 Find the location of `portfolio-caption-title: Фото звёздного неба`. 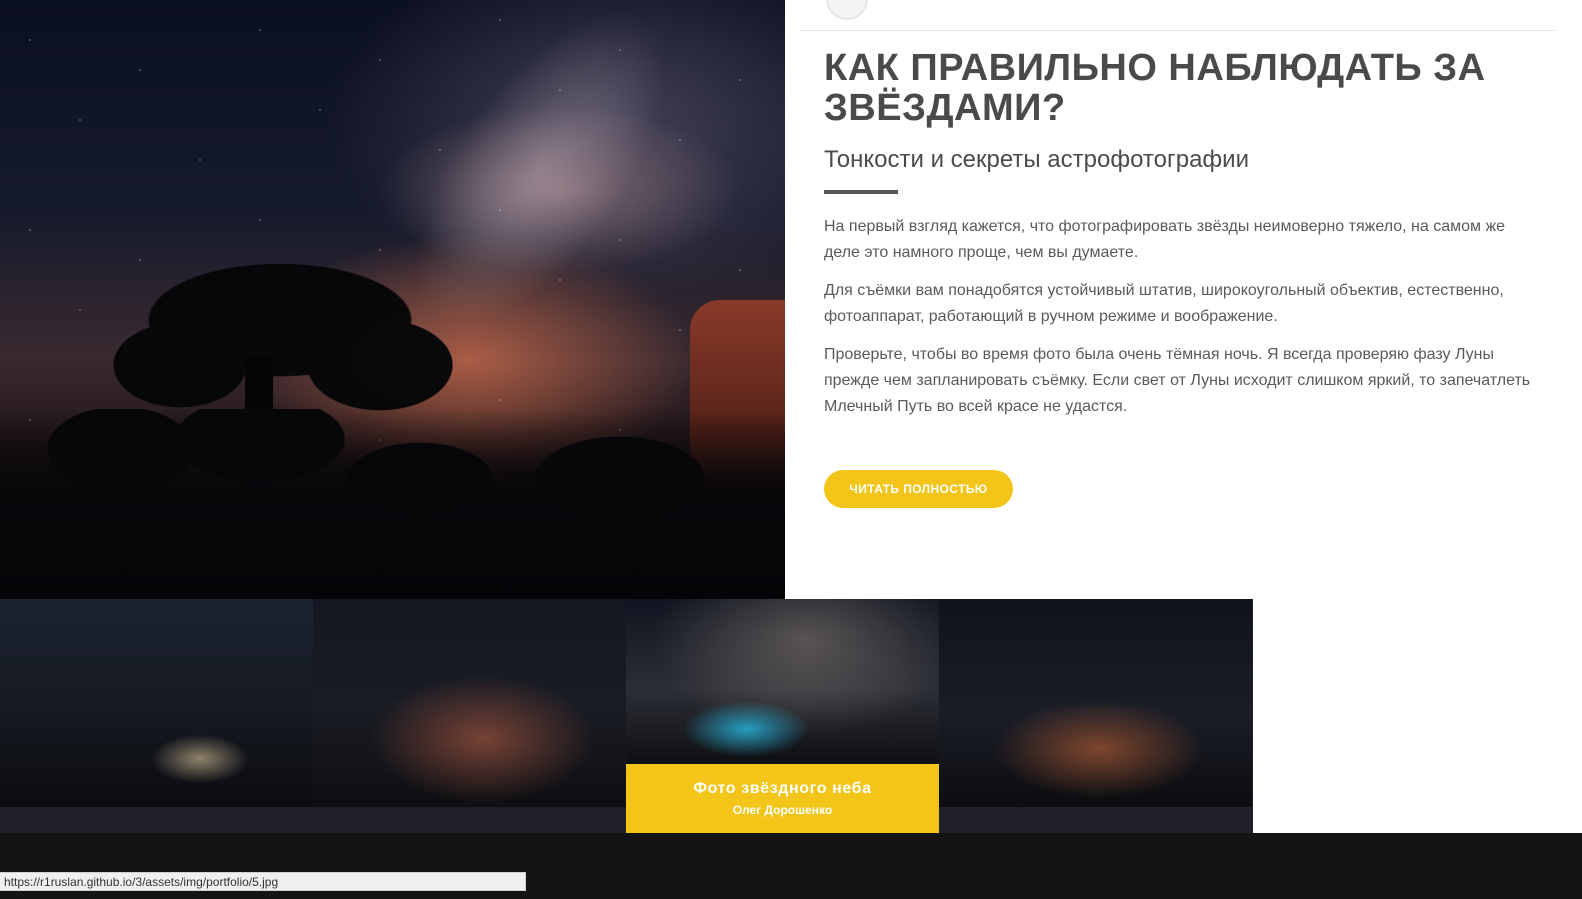

portfolio-caption-title: Фото звёздного неба is located at coordinates (782, 788).